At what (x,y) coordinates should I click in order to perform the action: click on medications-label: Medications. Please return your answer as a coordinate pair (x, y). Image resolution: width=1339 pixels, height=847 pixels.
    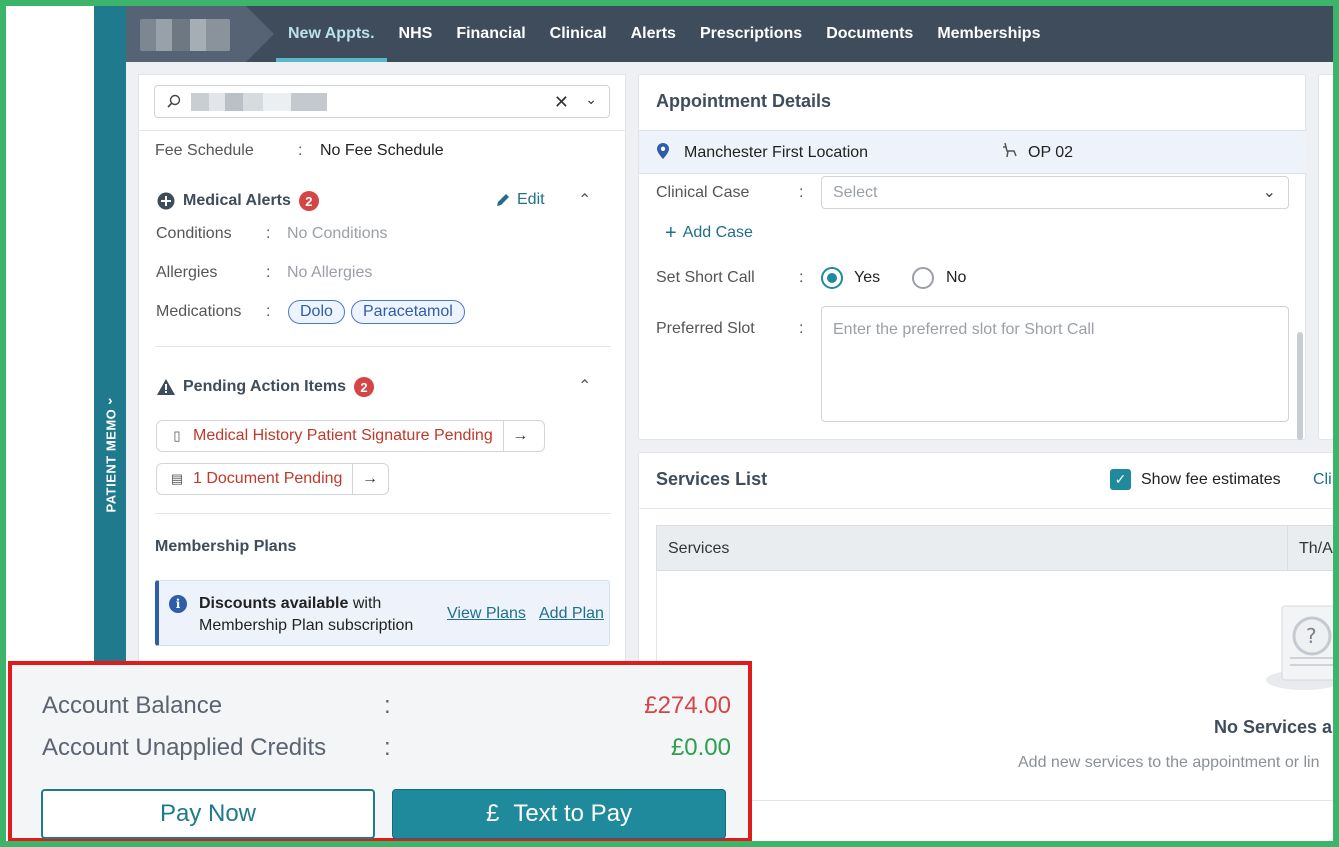
    Looking at the image, I should click on (199, 311).